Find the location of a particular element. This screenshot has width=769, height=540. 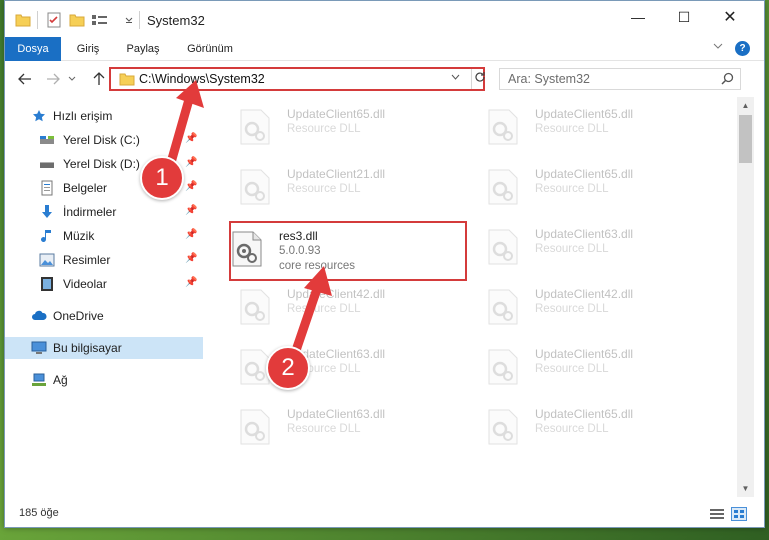

up-arrow-icon is located at coordinates (99, 79).